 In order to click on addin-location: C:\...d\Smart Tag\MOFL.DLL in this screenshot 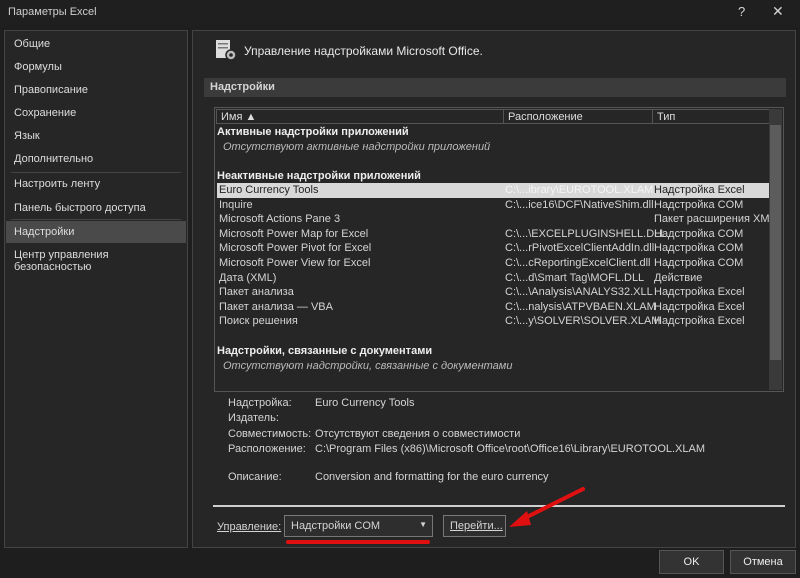, I will do `click(575, 277)`.